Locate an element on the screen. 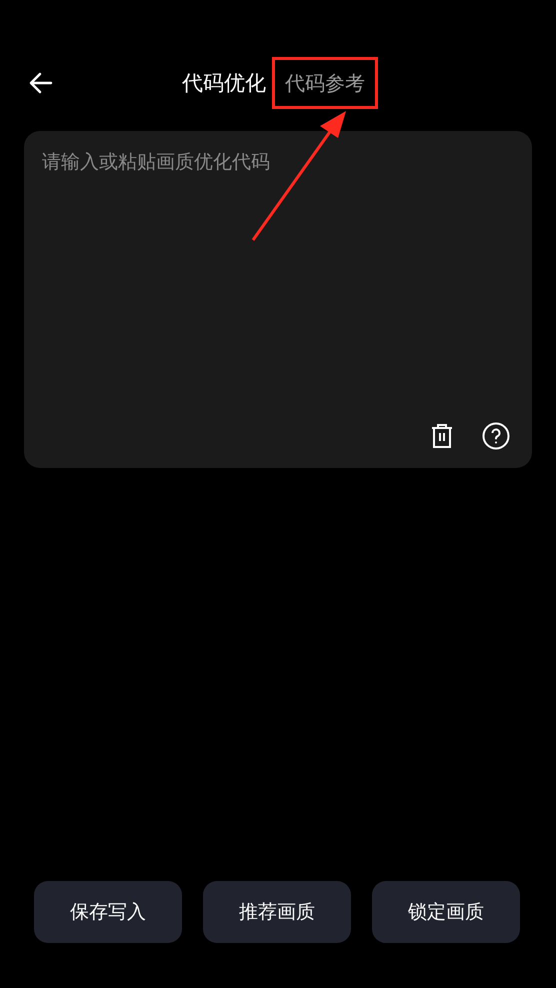 This screenshot has height=988, width=556. help-button is located at coordinates (496, 436).